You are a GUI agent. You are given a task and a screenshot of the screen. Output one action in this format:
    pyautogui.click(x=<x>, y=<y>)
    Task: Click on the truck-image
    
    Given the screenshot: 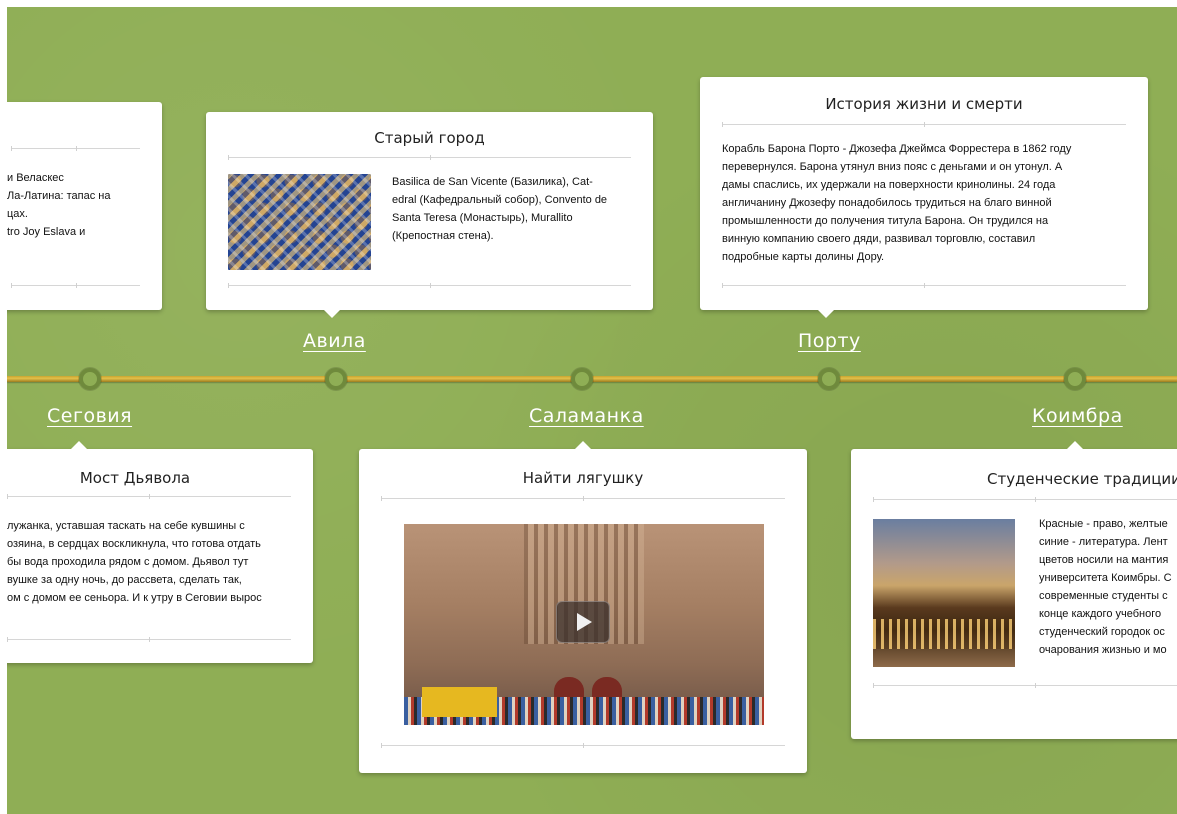 What is the action you would take?
    pyautogui.click(x=459, y=702)
    